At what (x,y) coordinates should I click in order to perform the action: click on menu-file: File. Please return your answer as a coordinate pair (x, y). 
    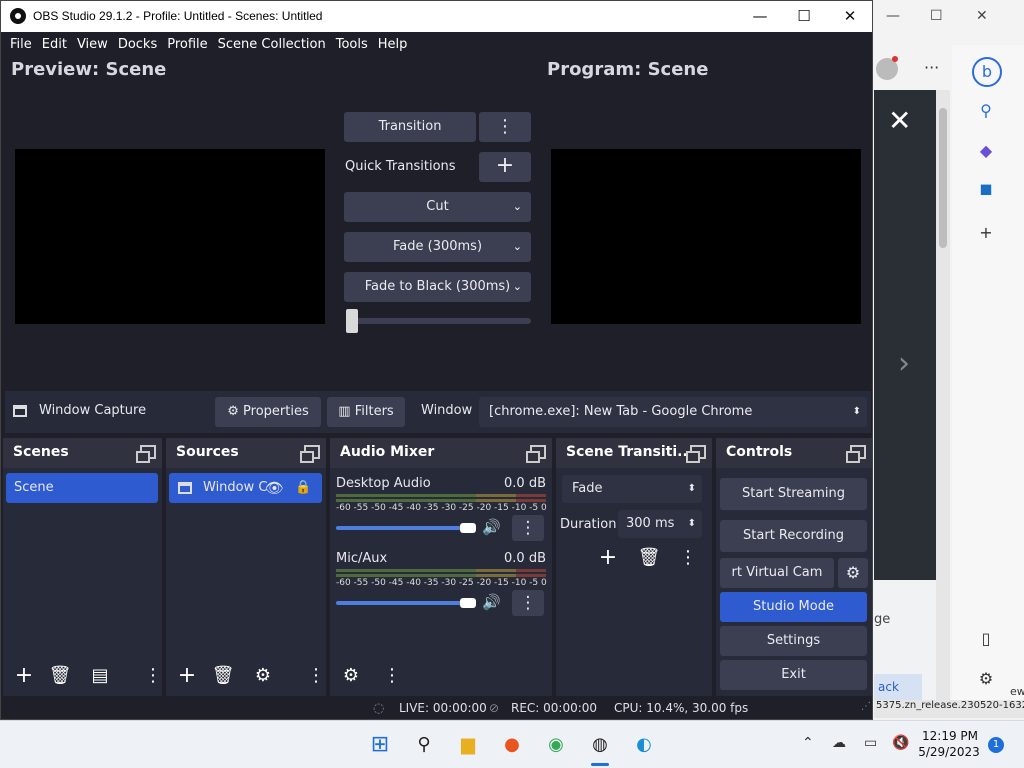
    Looking at the image, I should click on (21, 44).